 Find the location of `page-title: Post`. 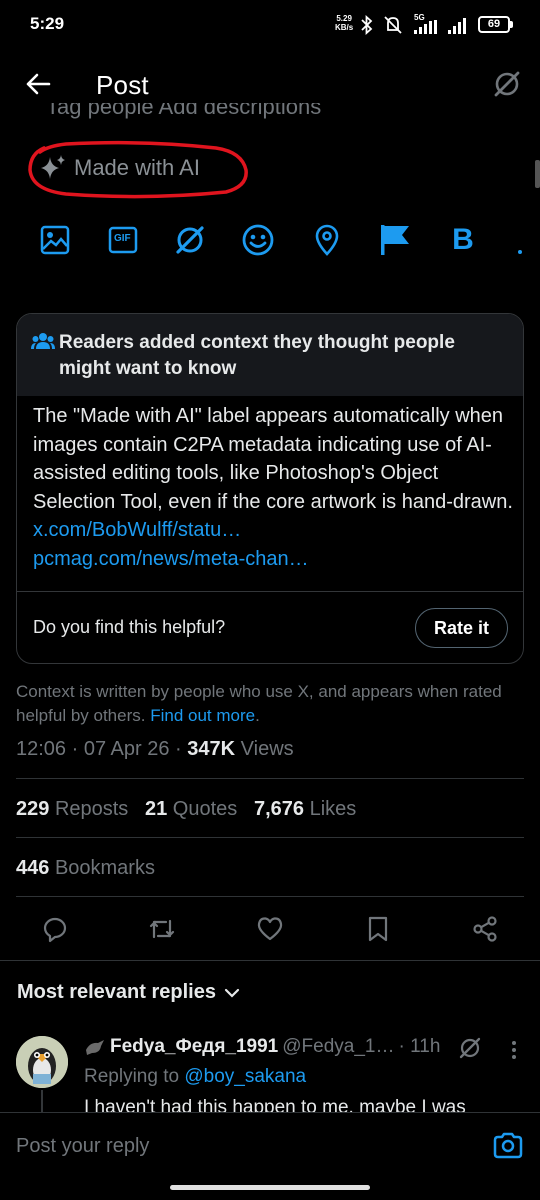

page-title: Post is located at coordinates (122, 85).